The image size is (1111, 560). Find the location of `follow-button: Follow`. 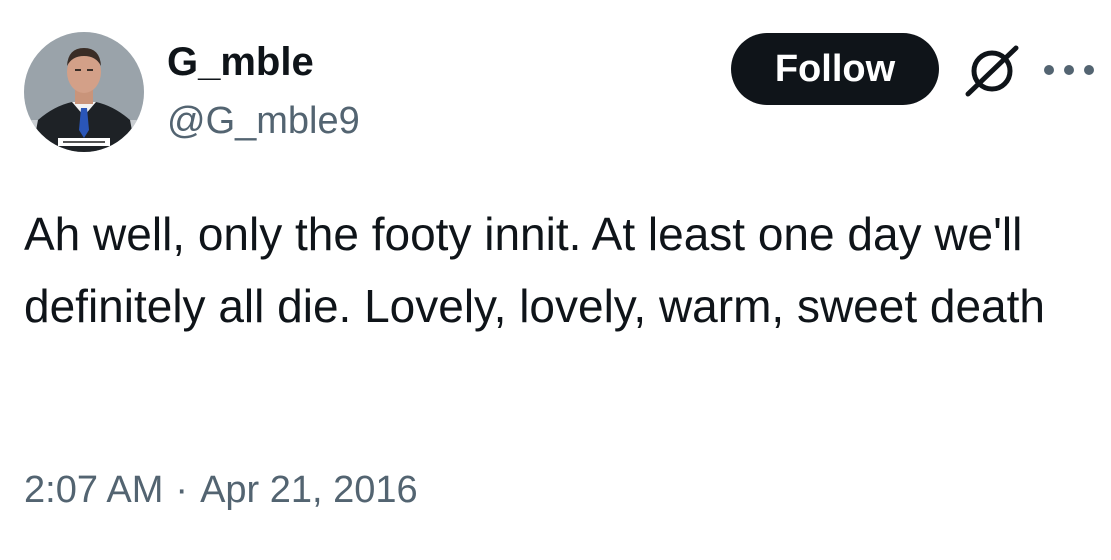

follow-button: Follow is located at coordinates (835, 69).